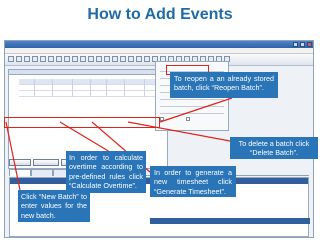 The height and width of the screenshot is (247, 320). I want to click on timesheet-grid-header, so click(230, 221).